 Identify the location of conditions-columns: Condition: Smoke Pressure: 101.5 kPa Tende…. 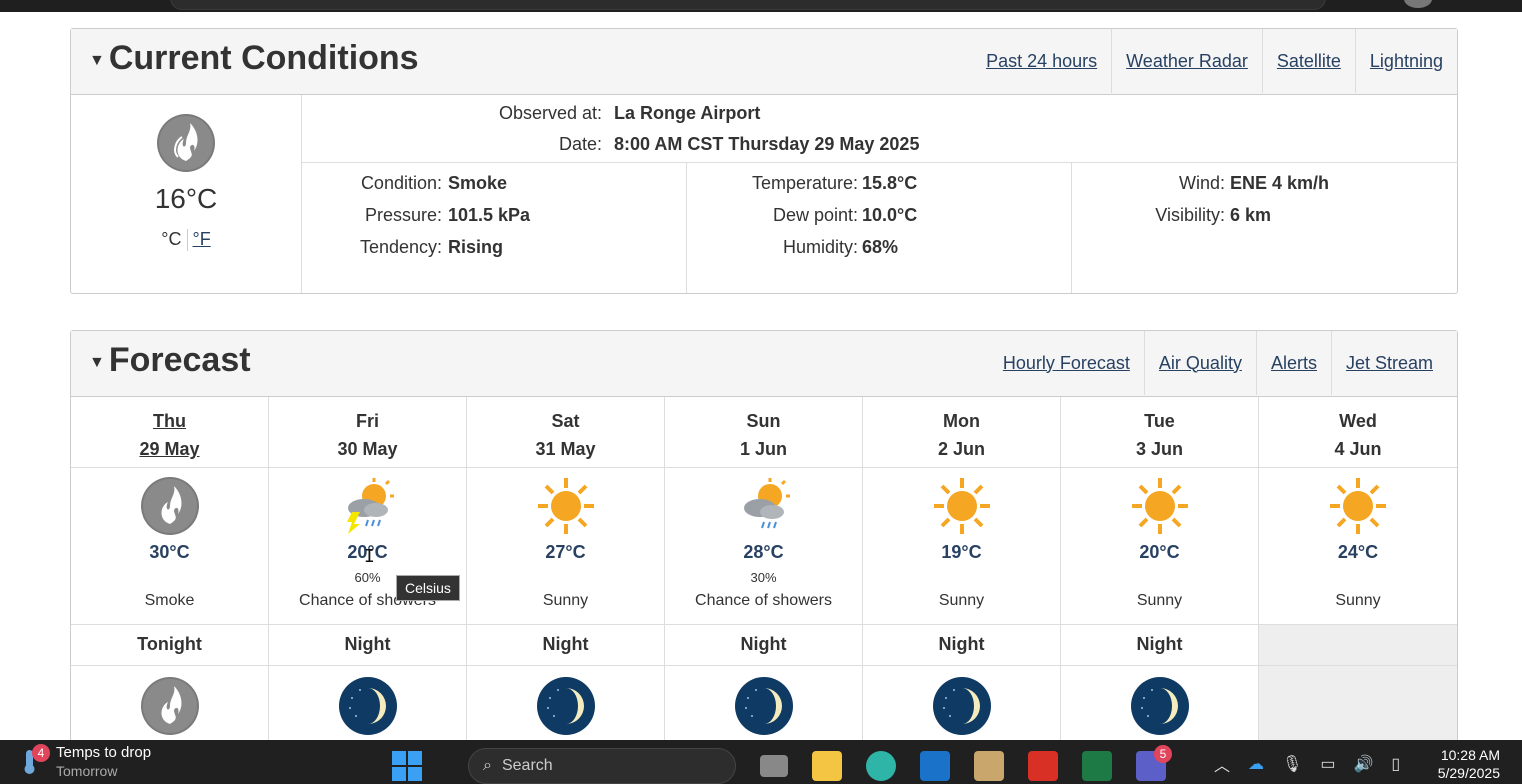
(880, 228).